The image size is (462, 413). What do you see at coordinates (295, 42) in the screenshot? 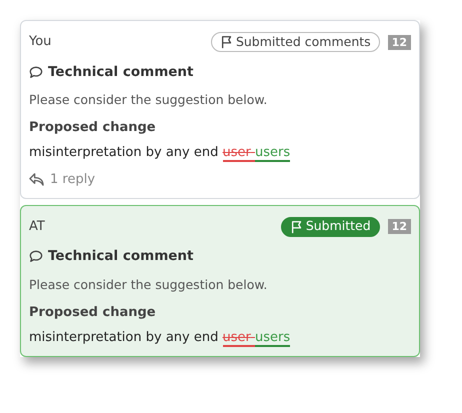
I see `status-badge: Submitted comments` at bounding box center [295, 42].